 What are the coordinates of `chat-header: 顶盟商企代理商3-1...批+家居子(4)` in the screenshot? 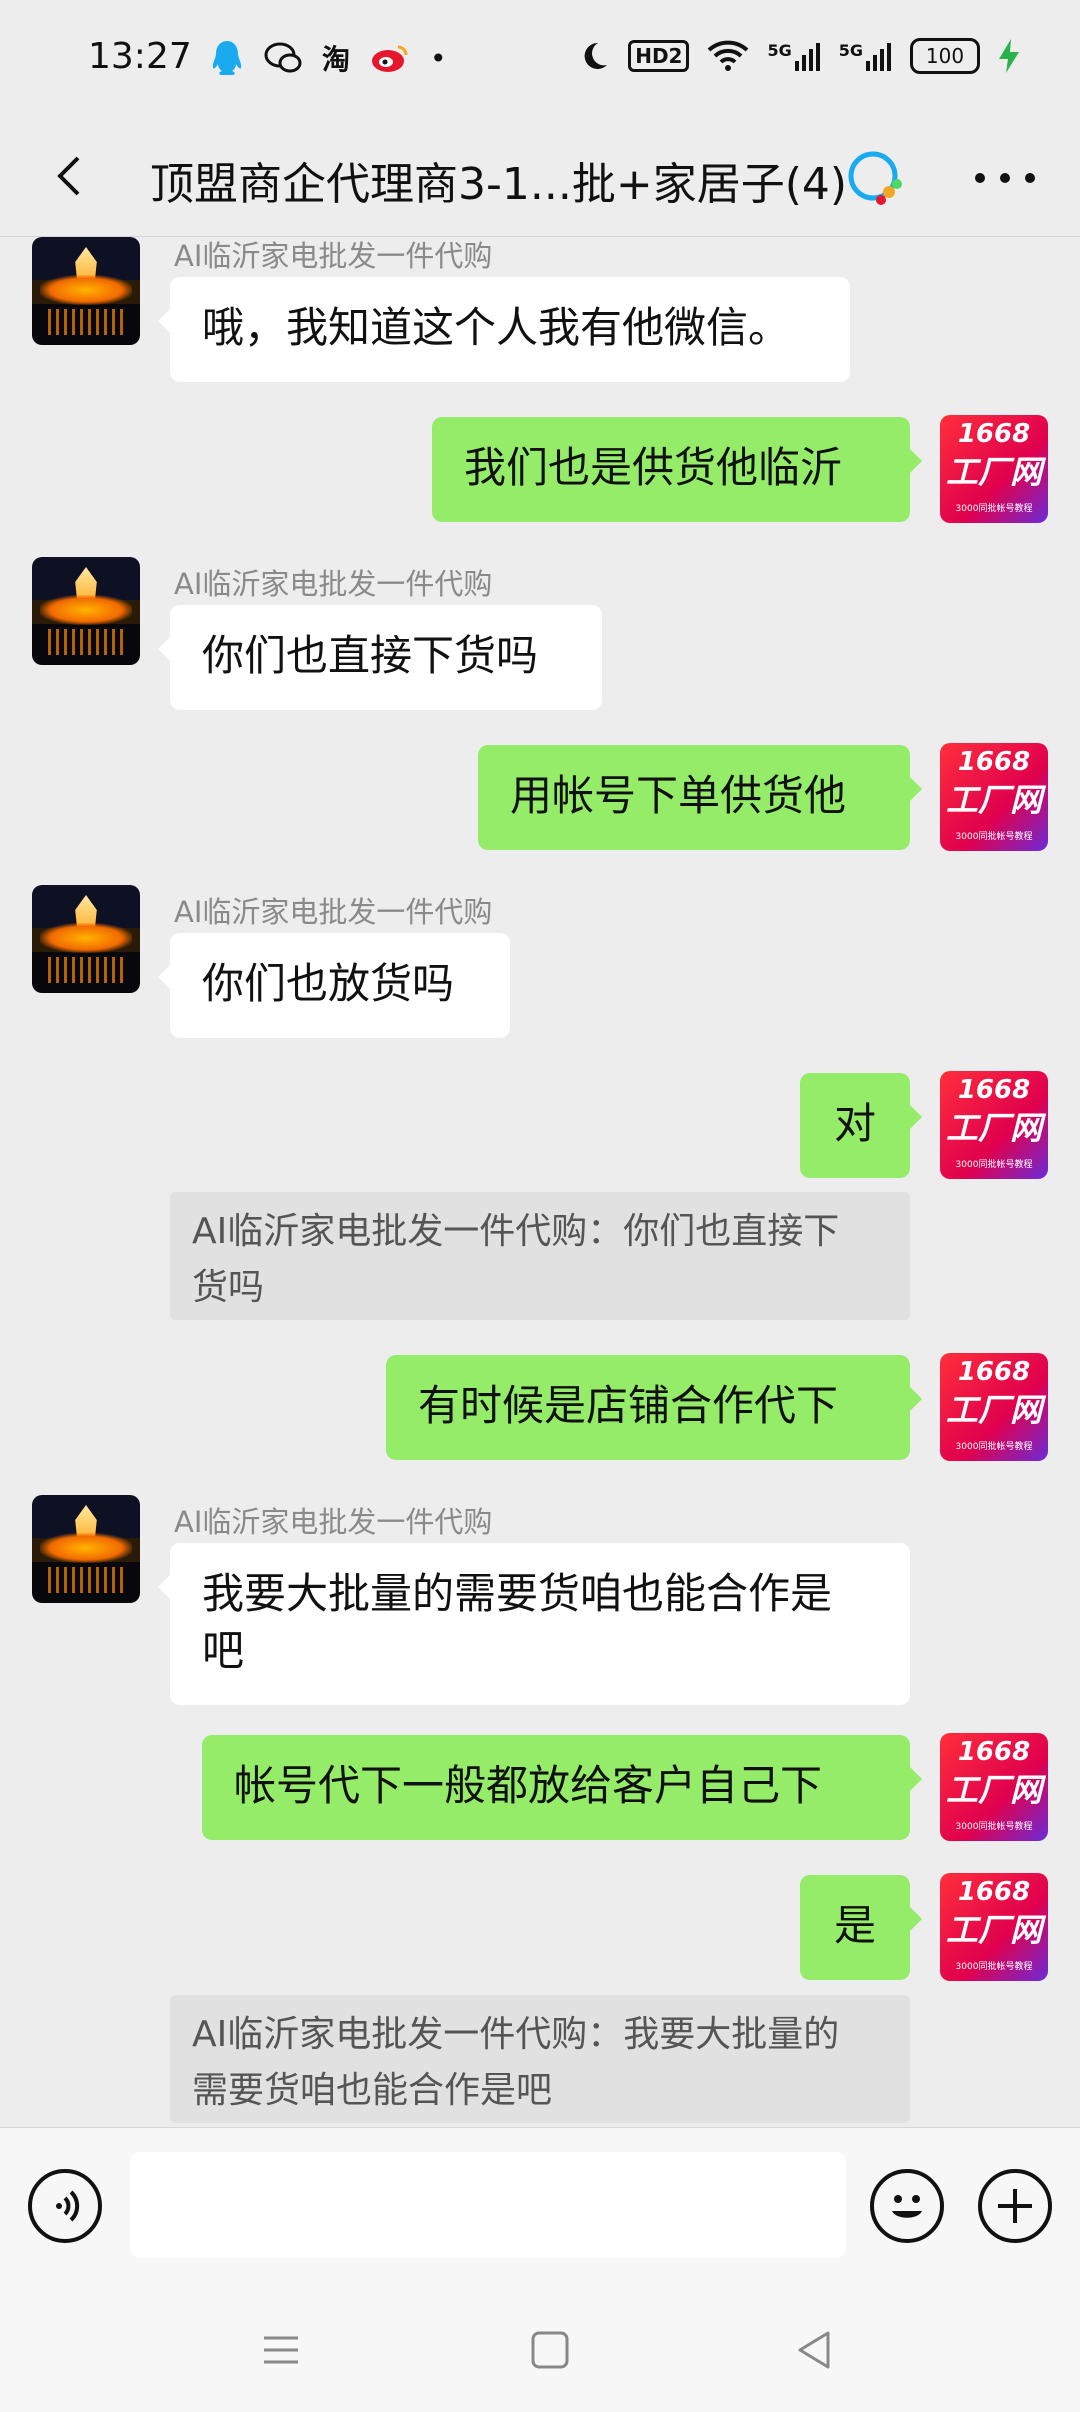 It's located at (540, 179).